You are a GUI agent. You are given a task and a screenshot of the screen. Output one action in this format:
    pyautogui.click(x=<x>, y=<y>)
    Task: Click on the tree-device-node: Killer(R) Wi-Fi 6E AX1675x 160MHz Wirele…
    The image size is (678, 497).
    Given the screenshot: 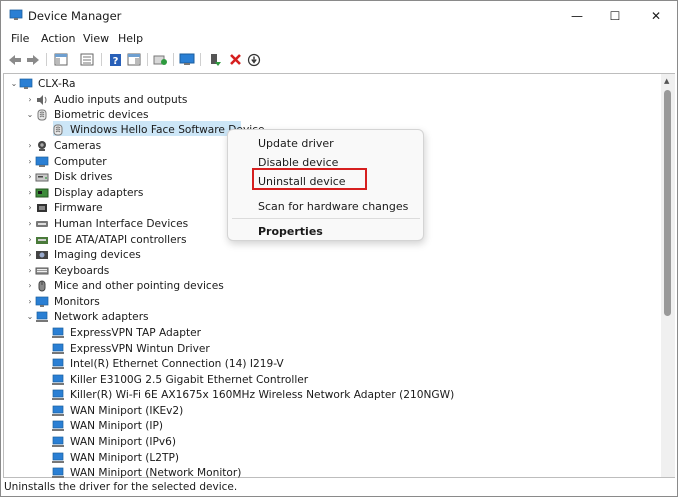 What is the action you would take?
    pyautogui.click(x=247, y=395)
    